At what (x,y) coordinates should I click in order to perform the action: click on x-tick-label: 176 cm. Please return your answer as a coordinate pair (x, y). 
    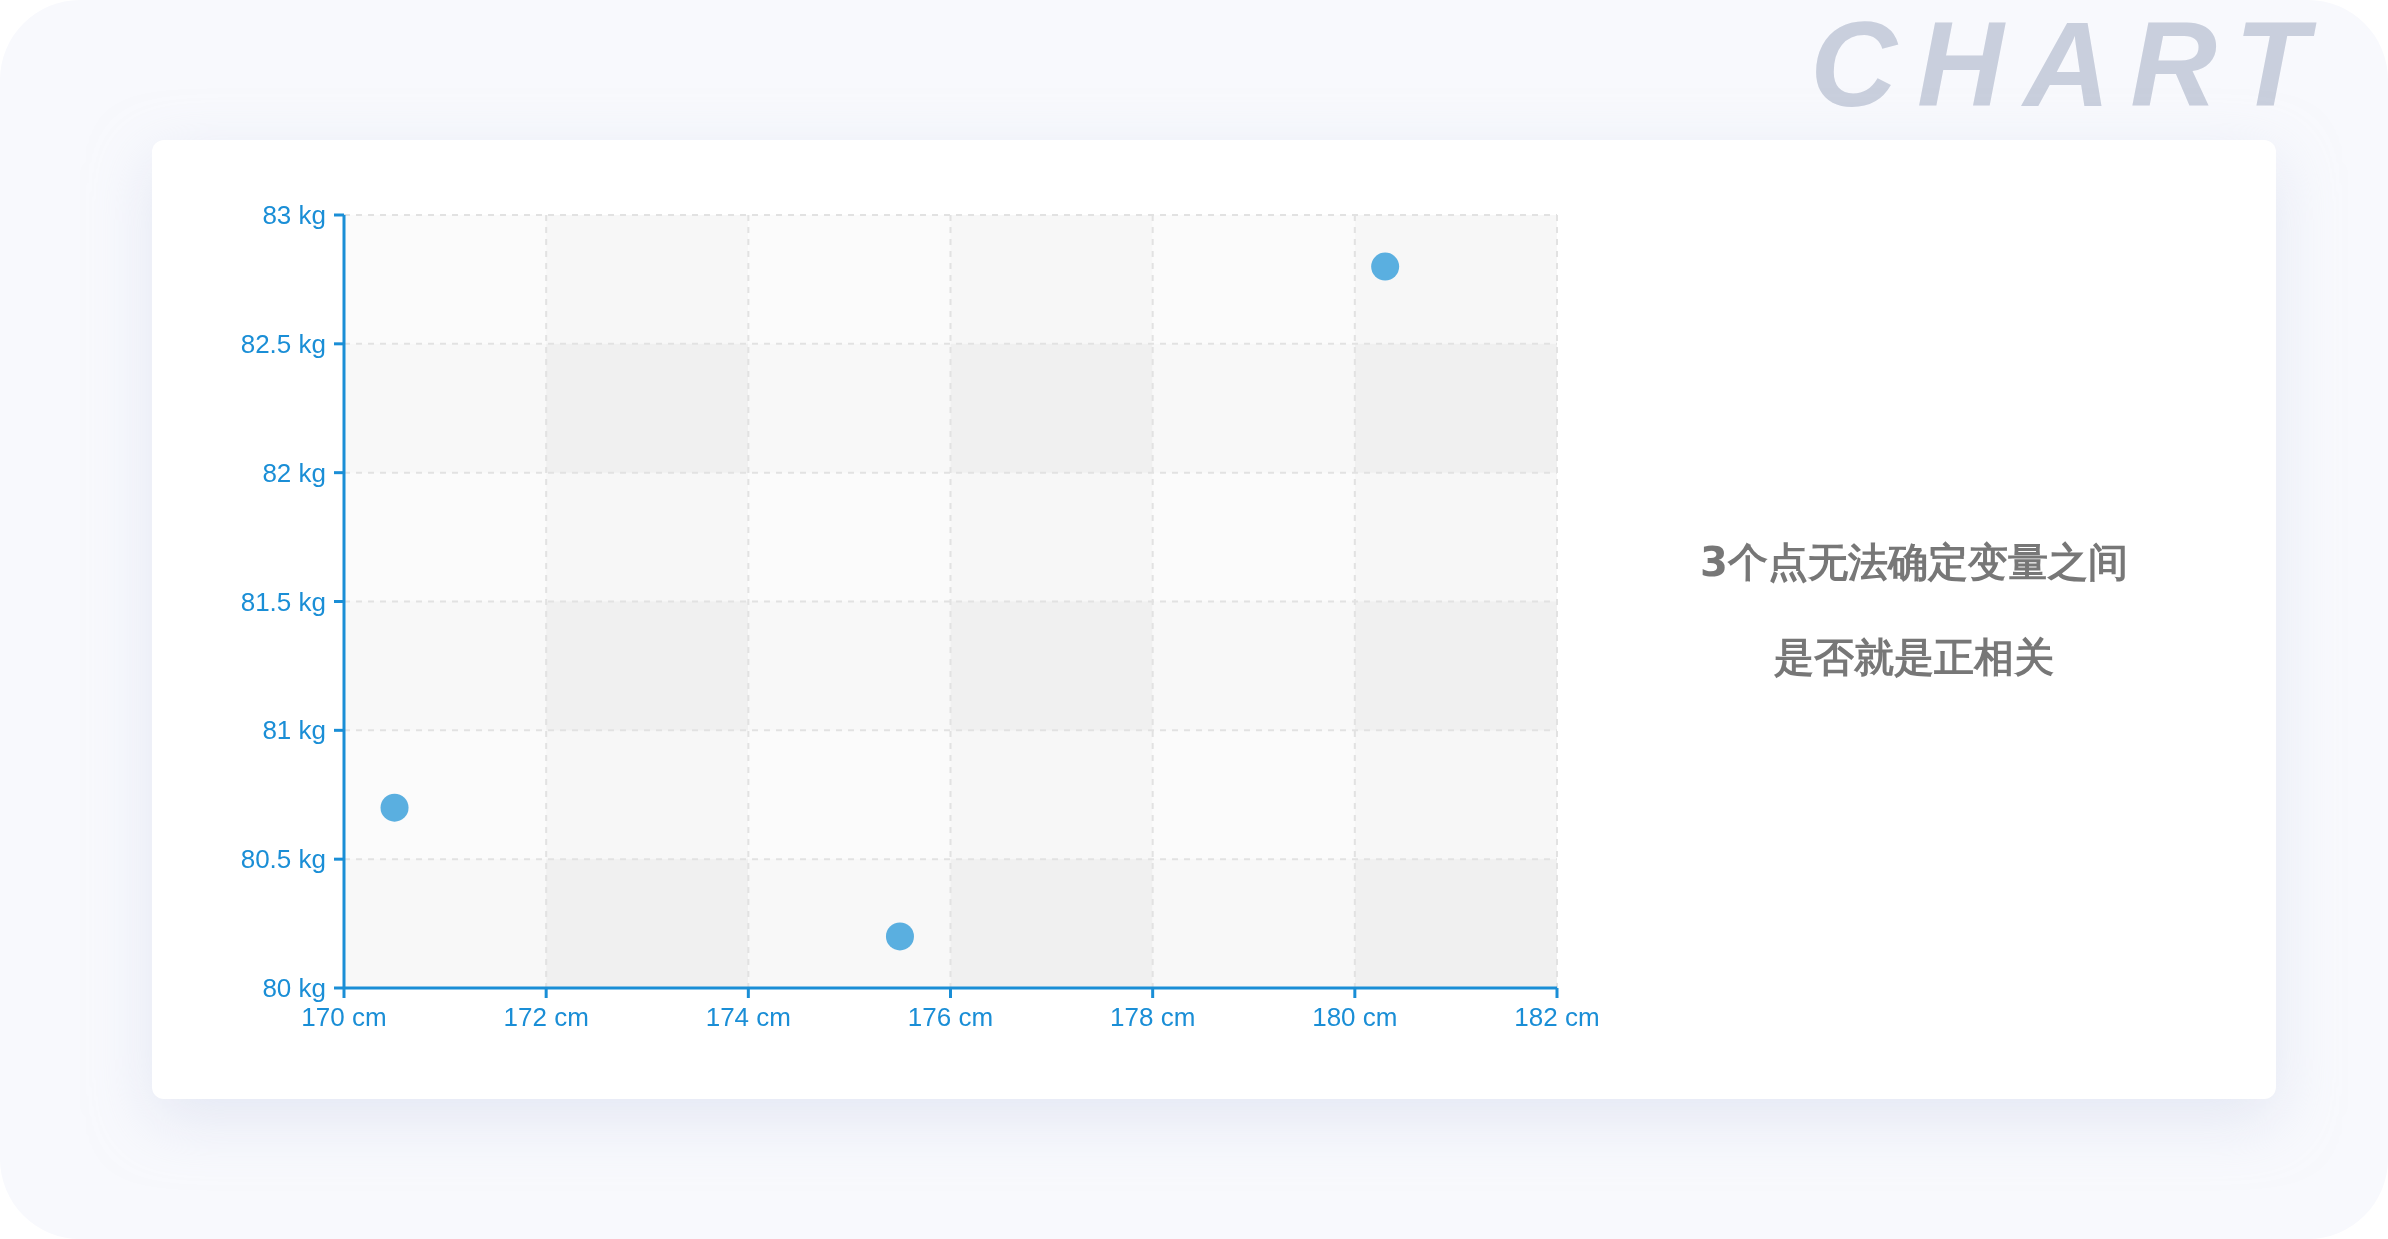
    Looking at the image, I should click on (950, 1017).